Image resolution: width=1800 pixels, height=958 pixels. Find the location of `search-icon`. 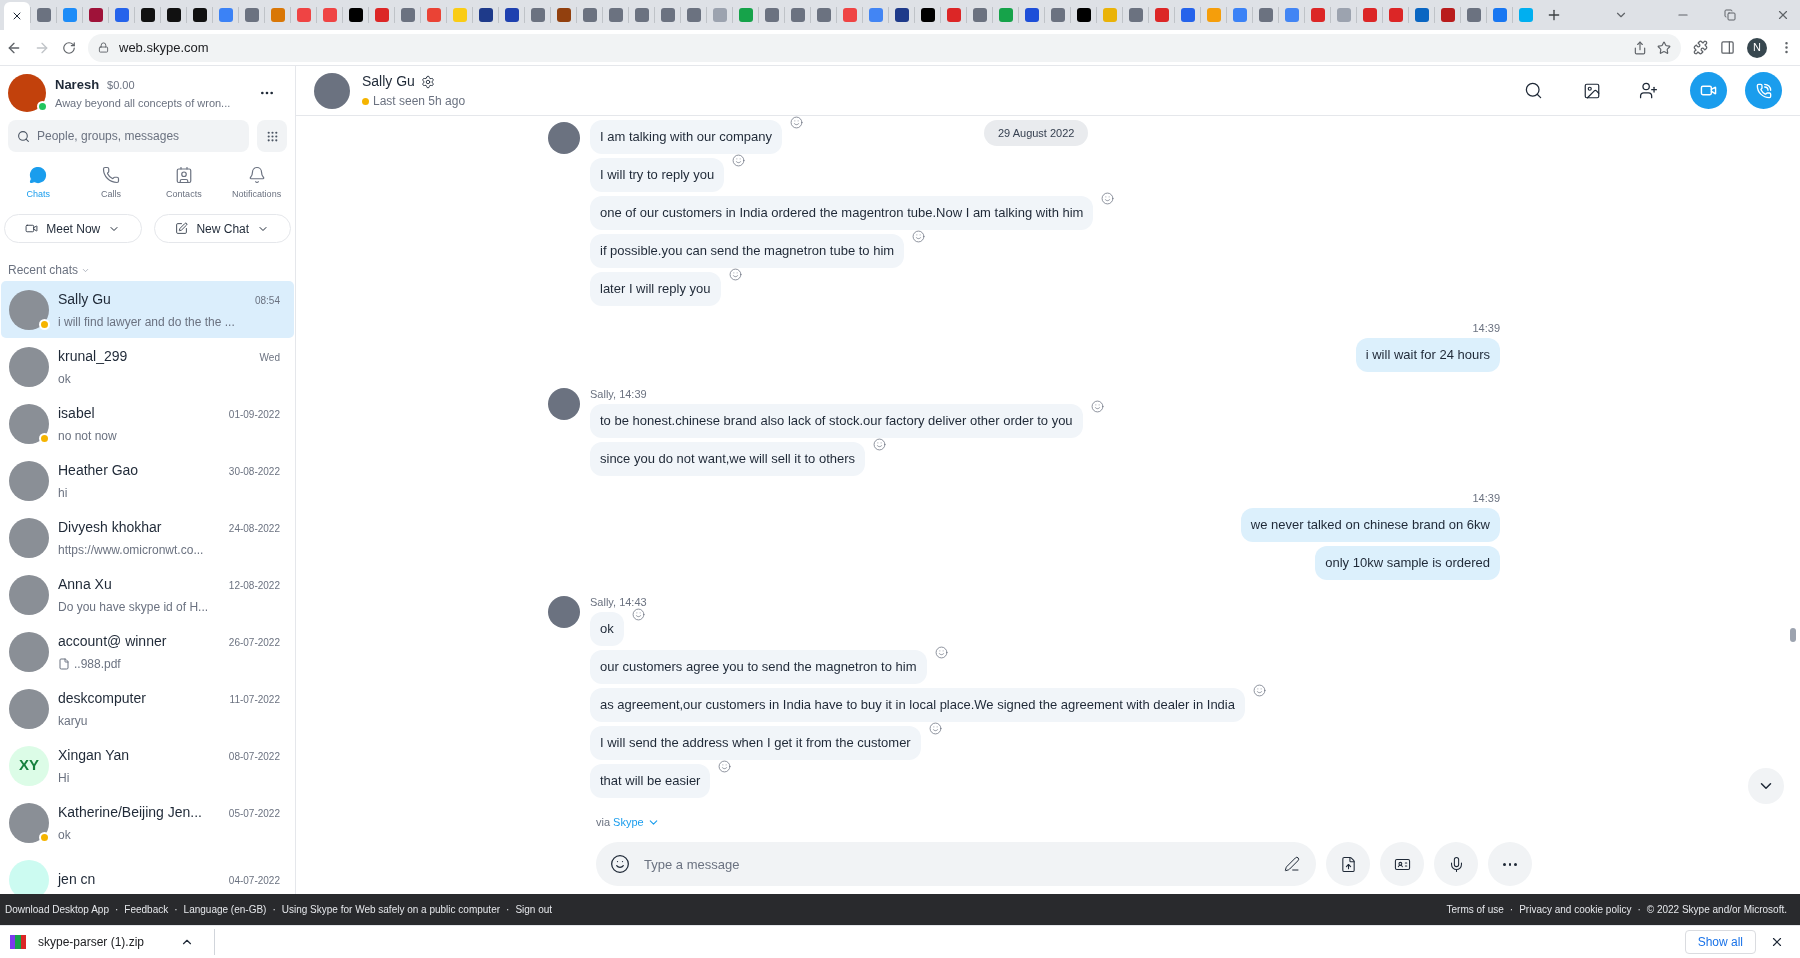

search-icon is located at coordinates (1533, 90).